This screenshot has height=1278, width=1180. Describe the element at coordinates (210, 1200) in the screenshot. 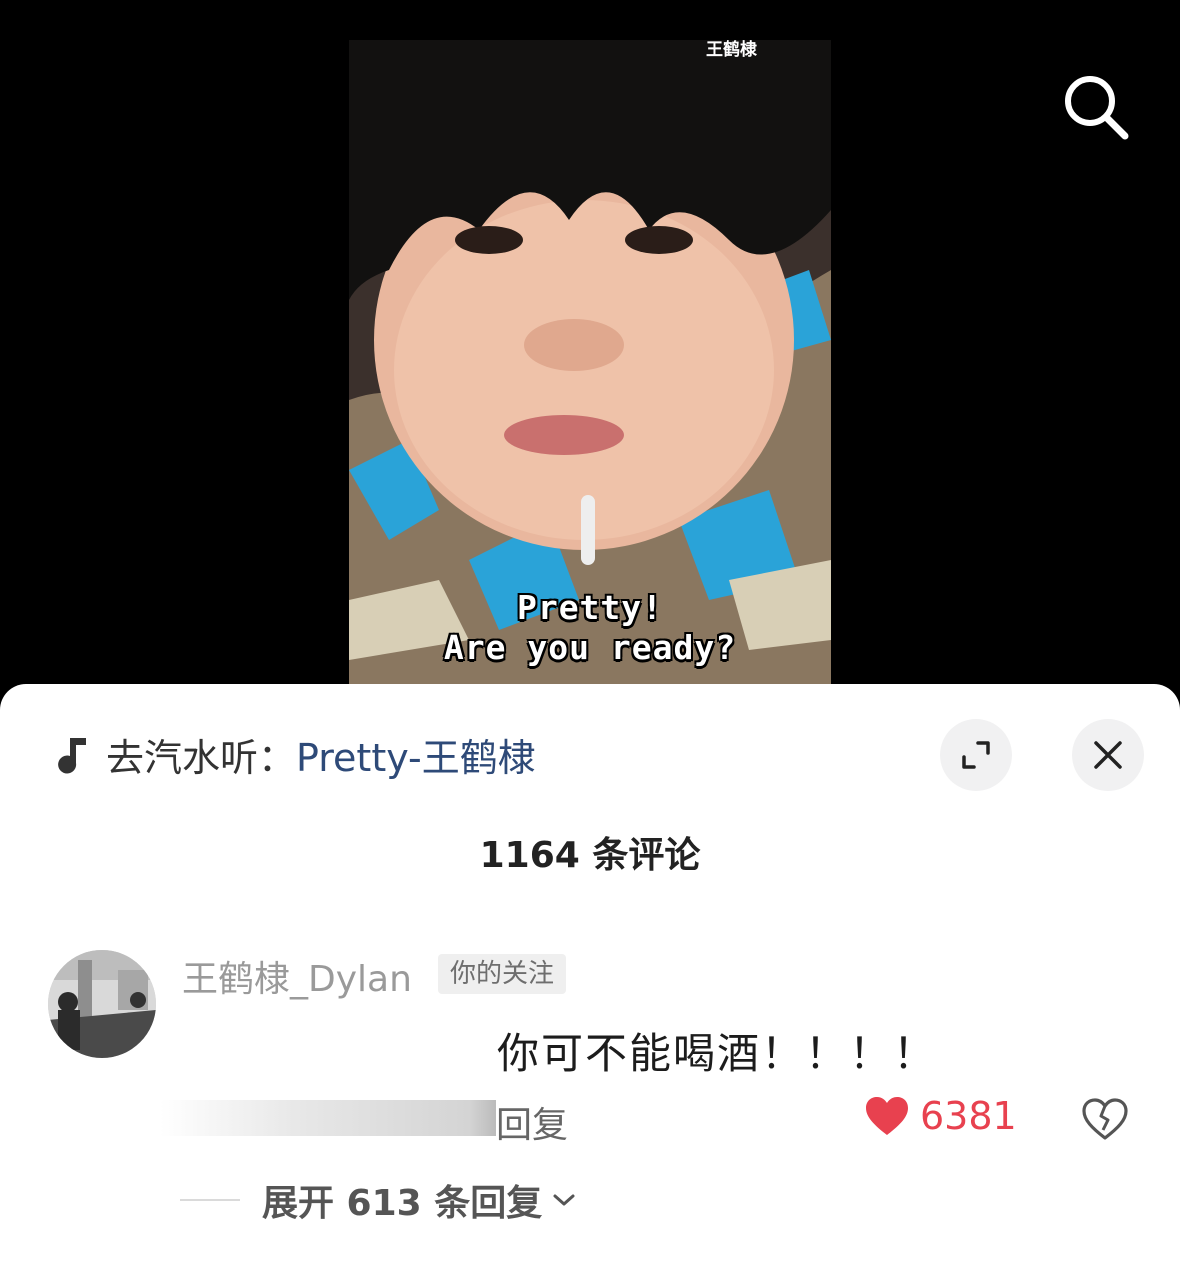

I see `divider-line` at that location.